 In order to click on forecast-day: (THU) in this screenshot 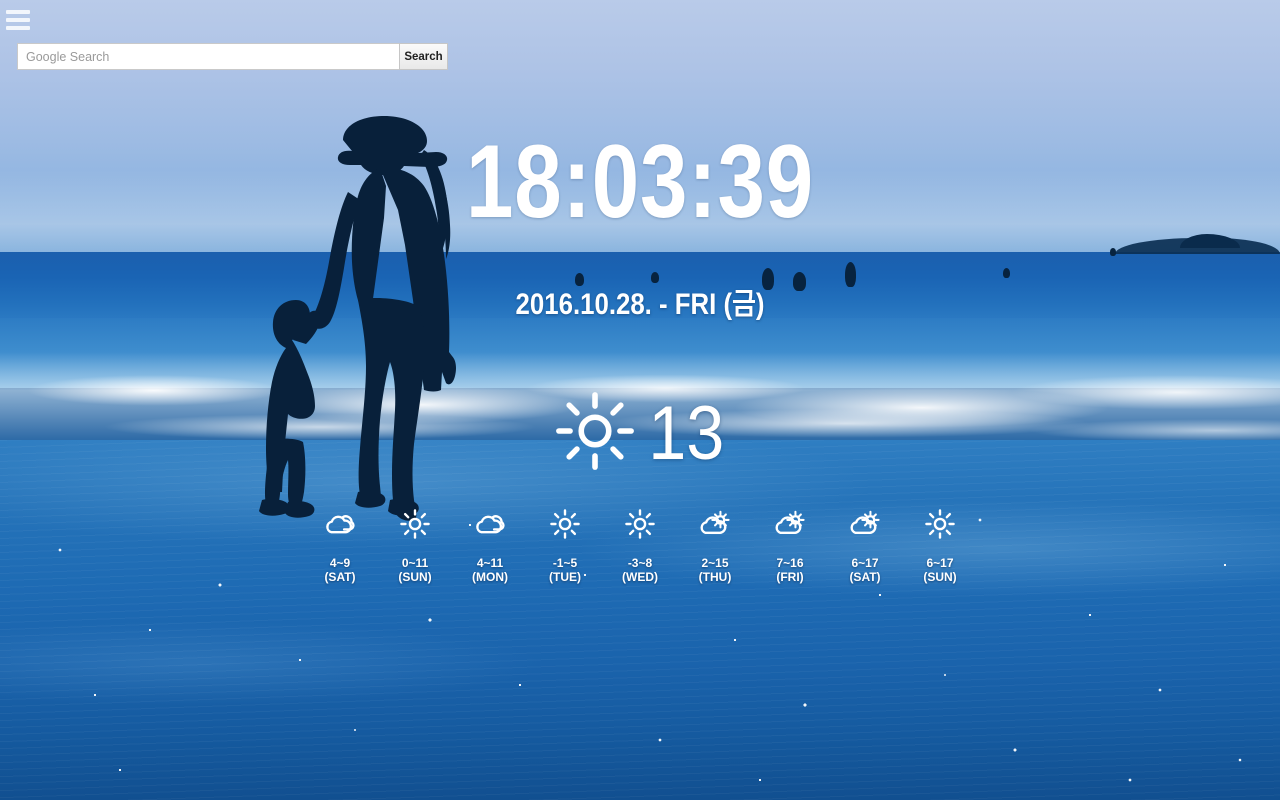, I will do `click(715, 577)`.